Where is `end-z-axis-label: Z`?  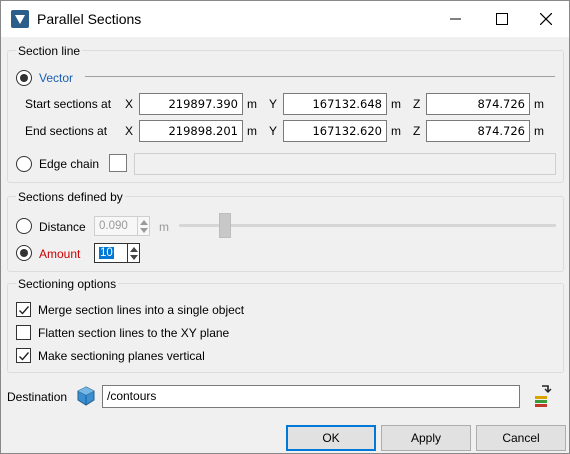 end-z-axis-label: Z is located at coordinates (417, 131).